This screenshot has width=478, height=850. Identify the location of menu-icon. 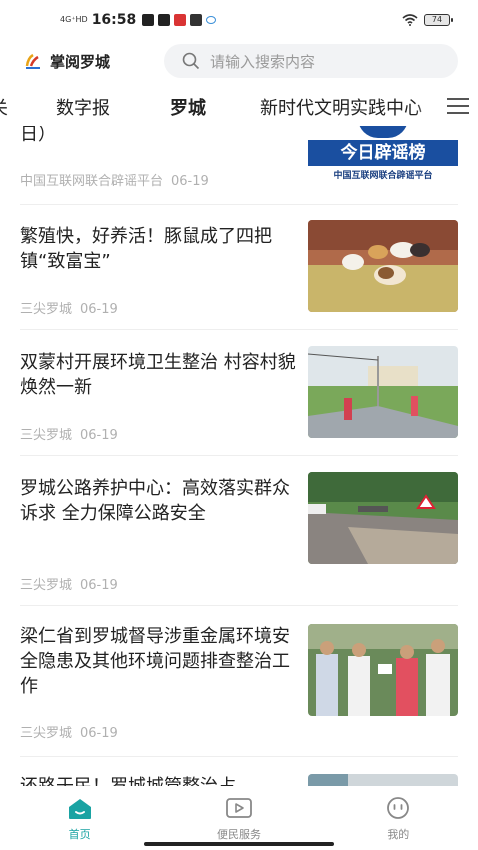
(458, 106).